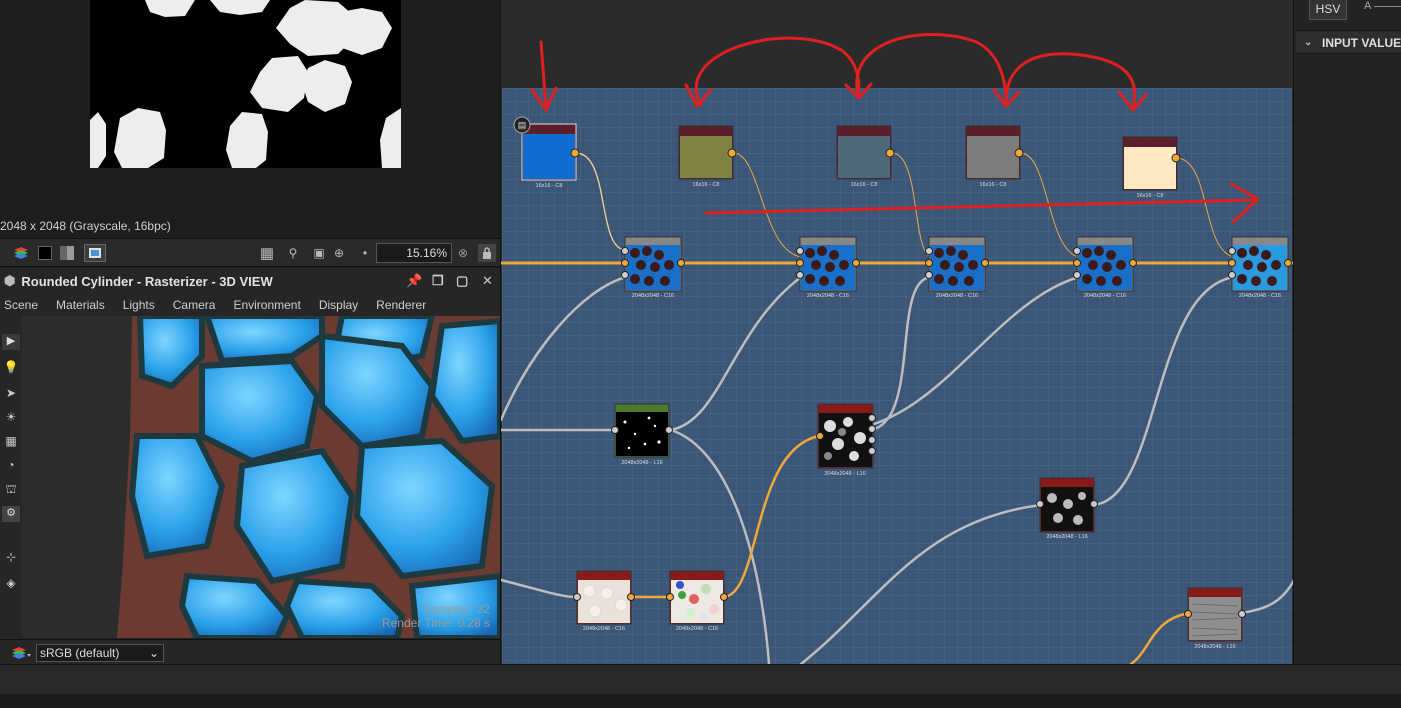  What do you see at coordinates (11, 583) in the screenshot?
I see `layers-3d-icon: ◈` at bounding box center [11, 583].